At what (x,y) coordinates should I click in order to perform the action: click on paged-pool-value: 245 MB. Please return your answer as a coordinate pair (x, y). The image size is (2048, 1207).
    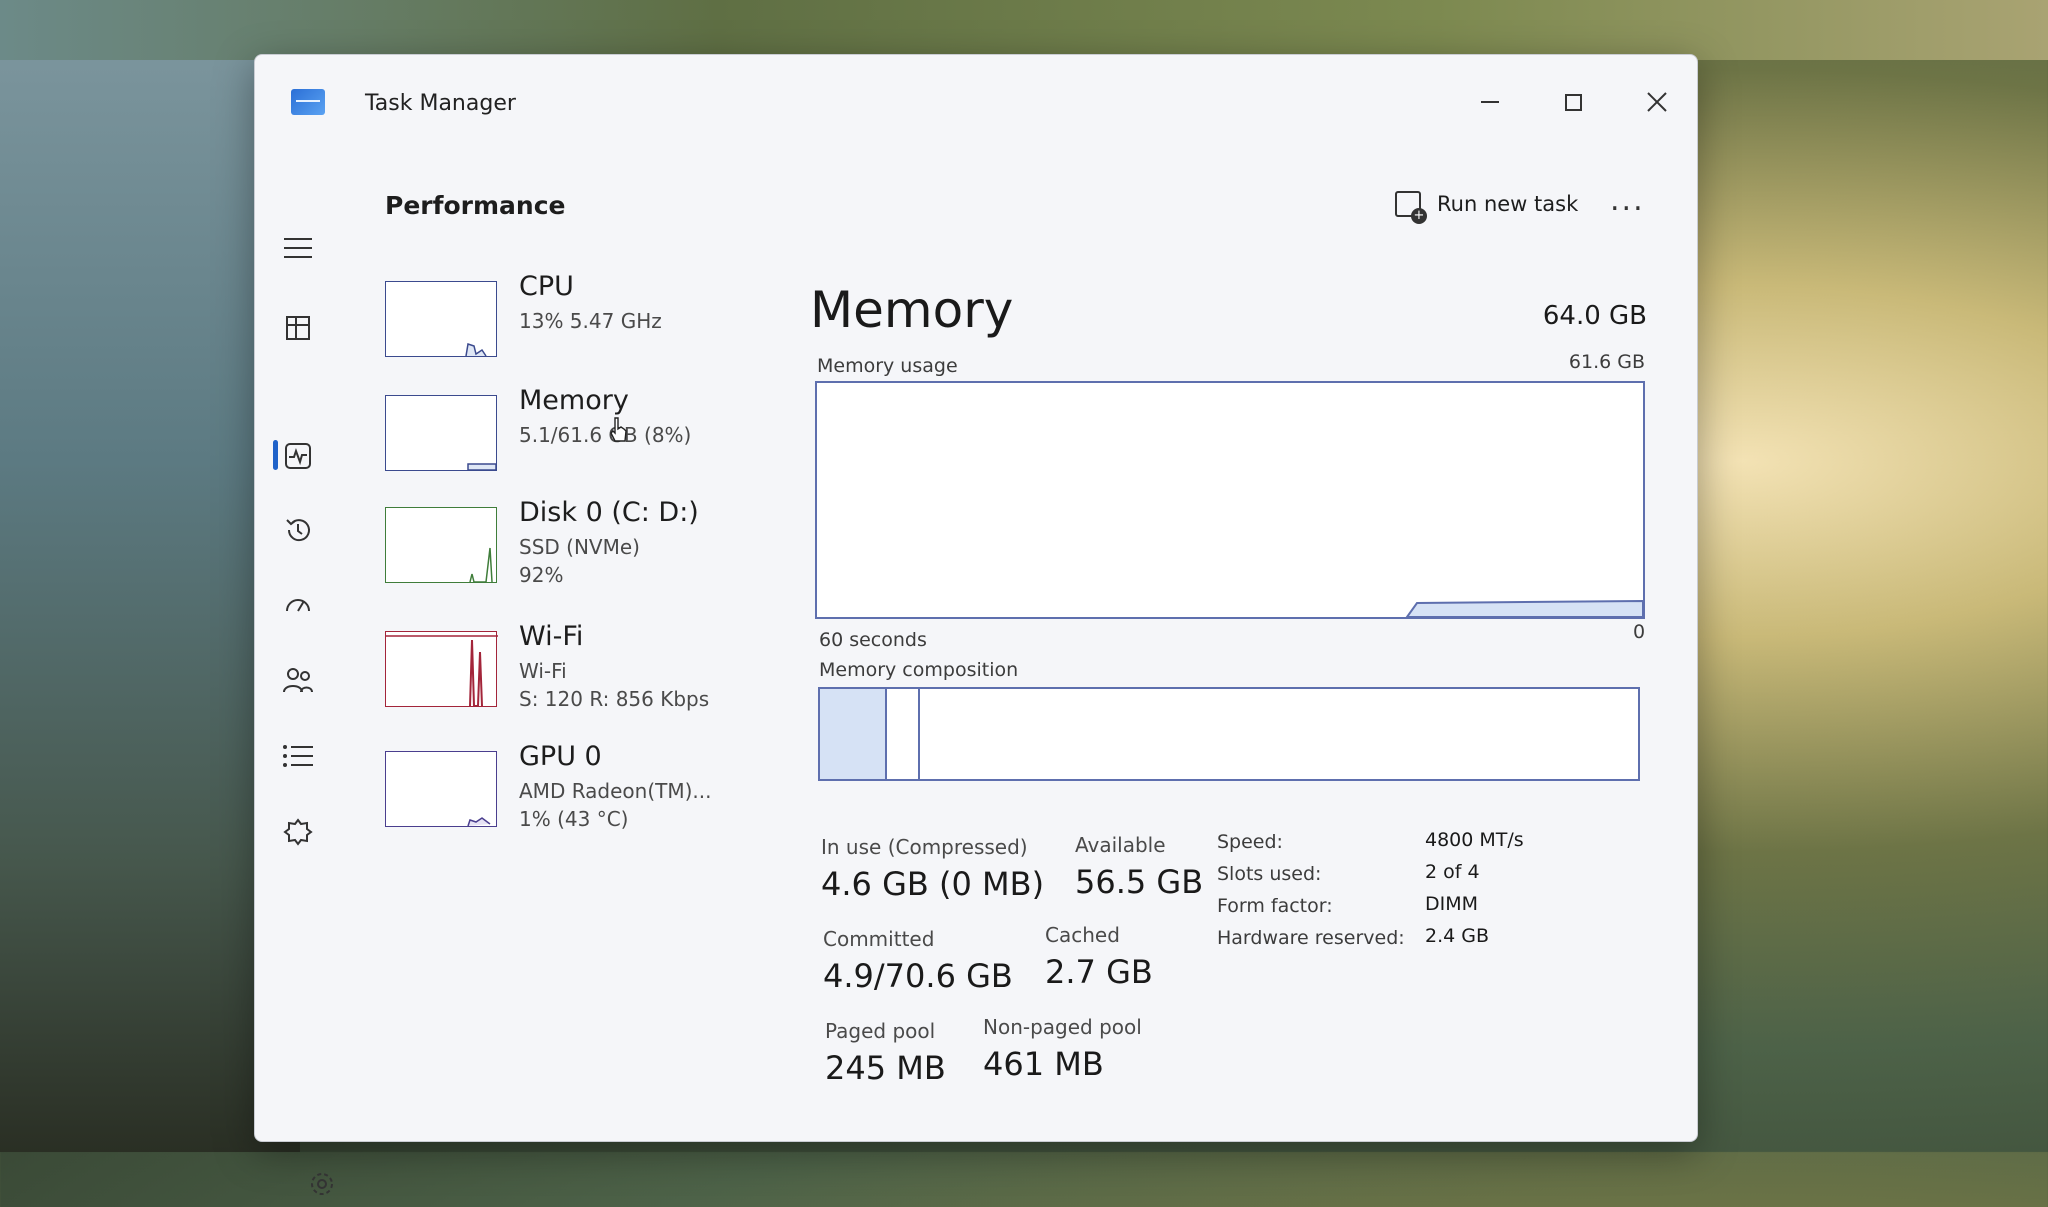
    Looking at the image, I should click on (885, 1068).